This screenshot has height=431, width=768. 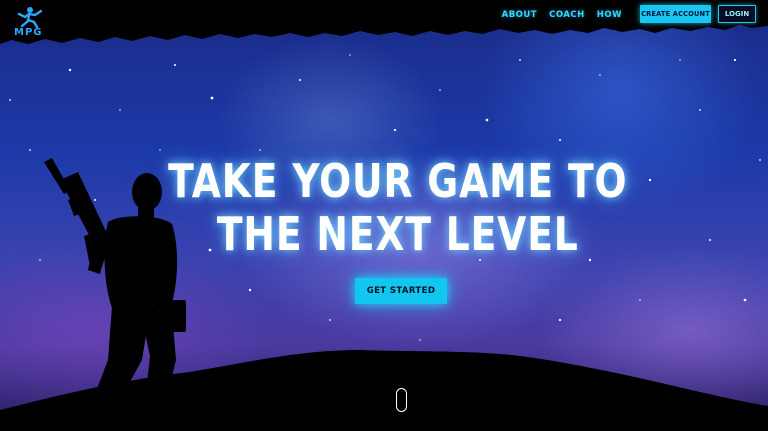 I want to click on brand-name: MPG, so click(x=28, y=32).